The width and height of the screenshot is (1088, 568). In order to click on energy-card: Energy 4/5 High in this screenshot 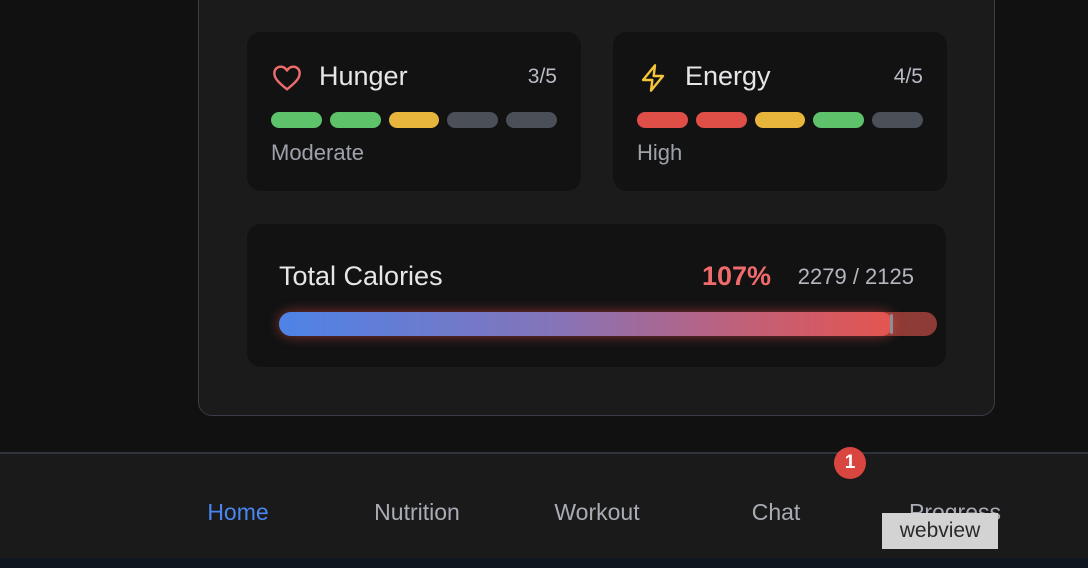, I will do `click(780, 111)`.